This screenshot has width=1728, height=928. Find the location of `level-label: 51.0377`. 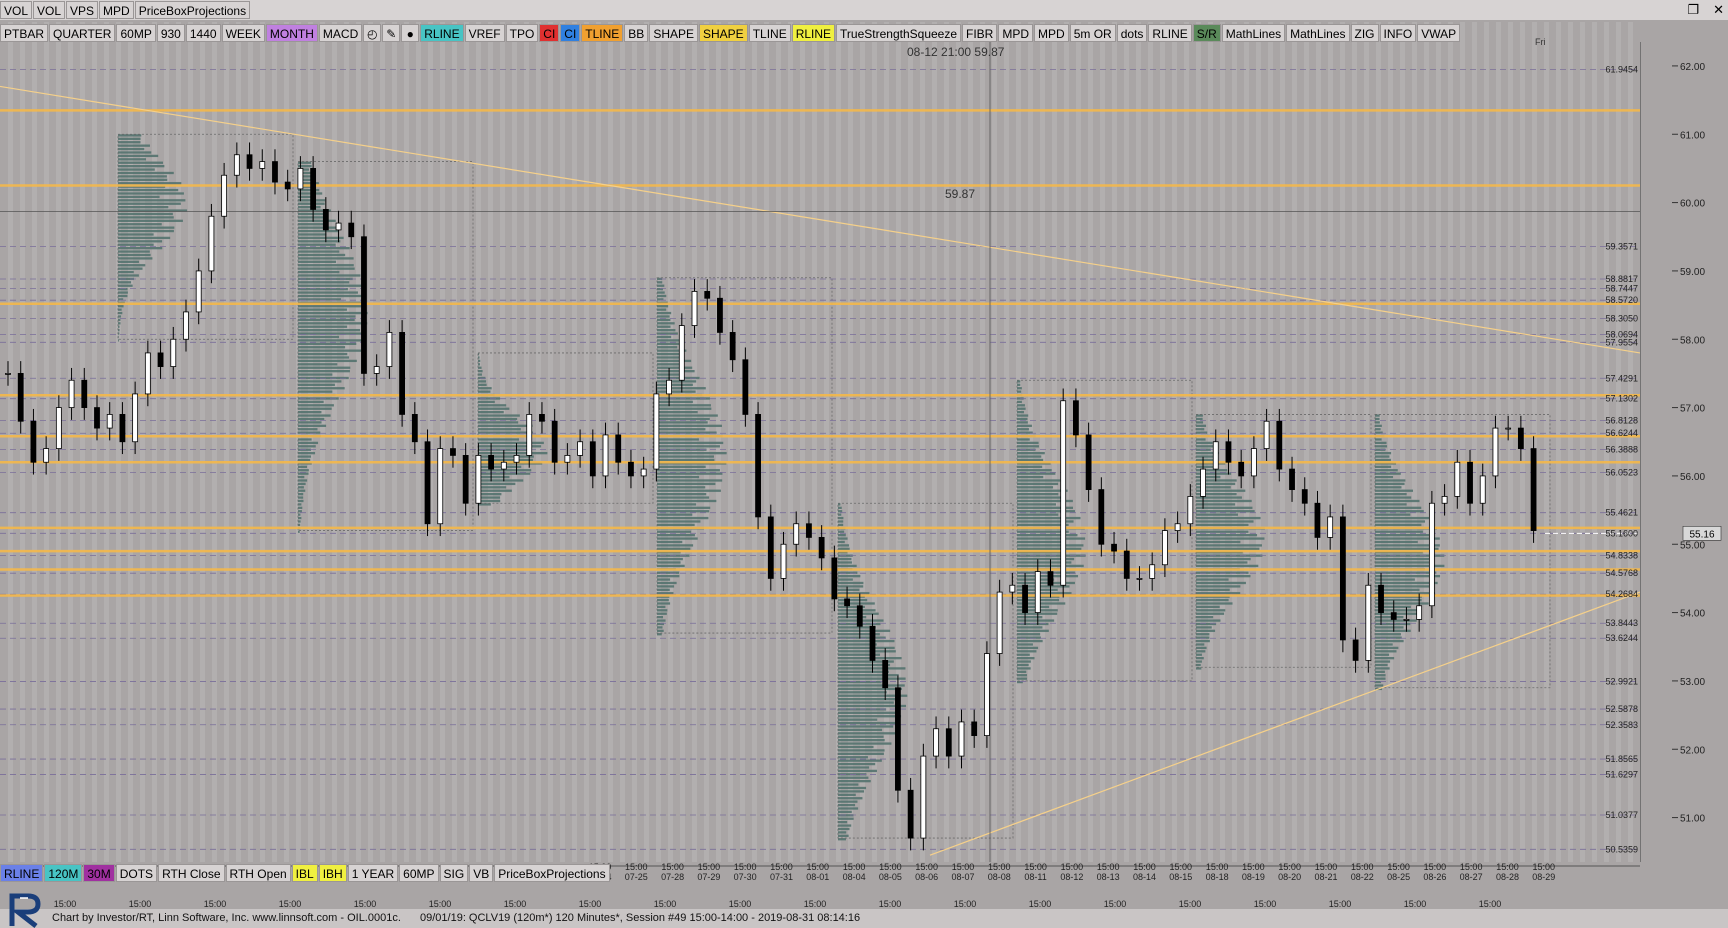

level-label: 51.0377 is located at coordinates (1621, 815).